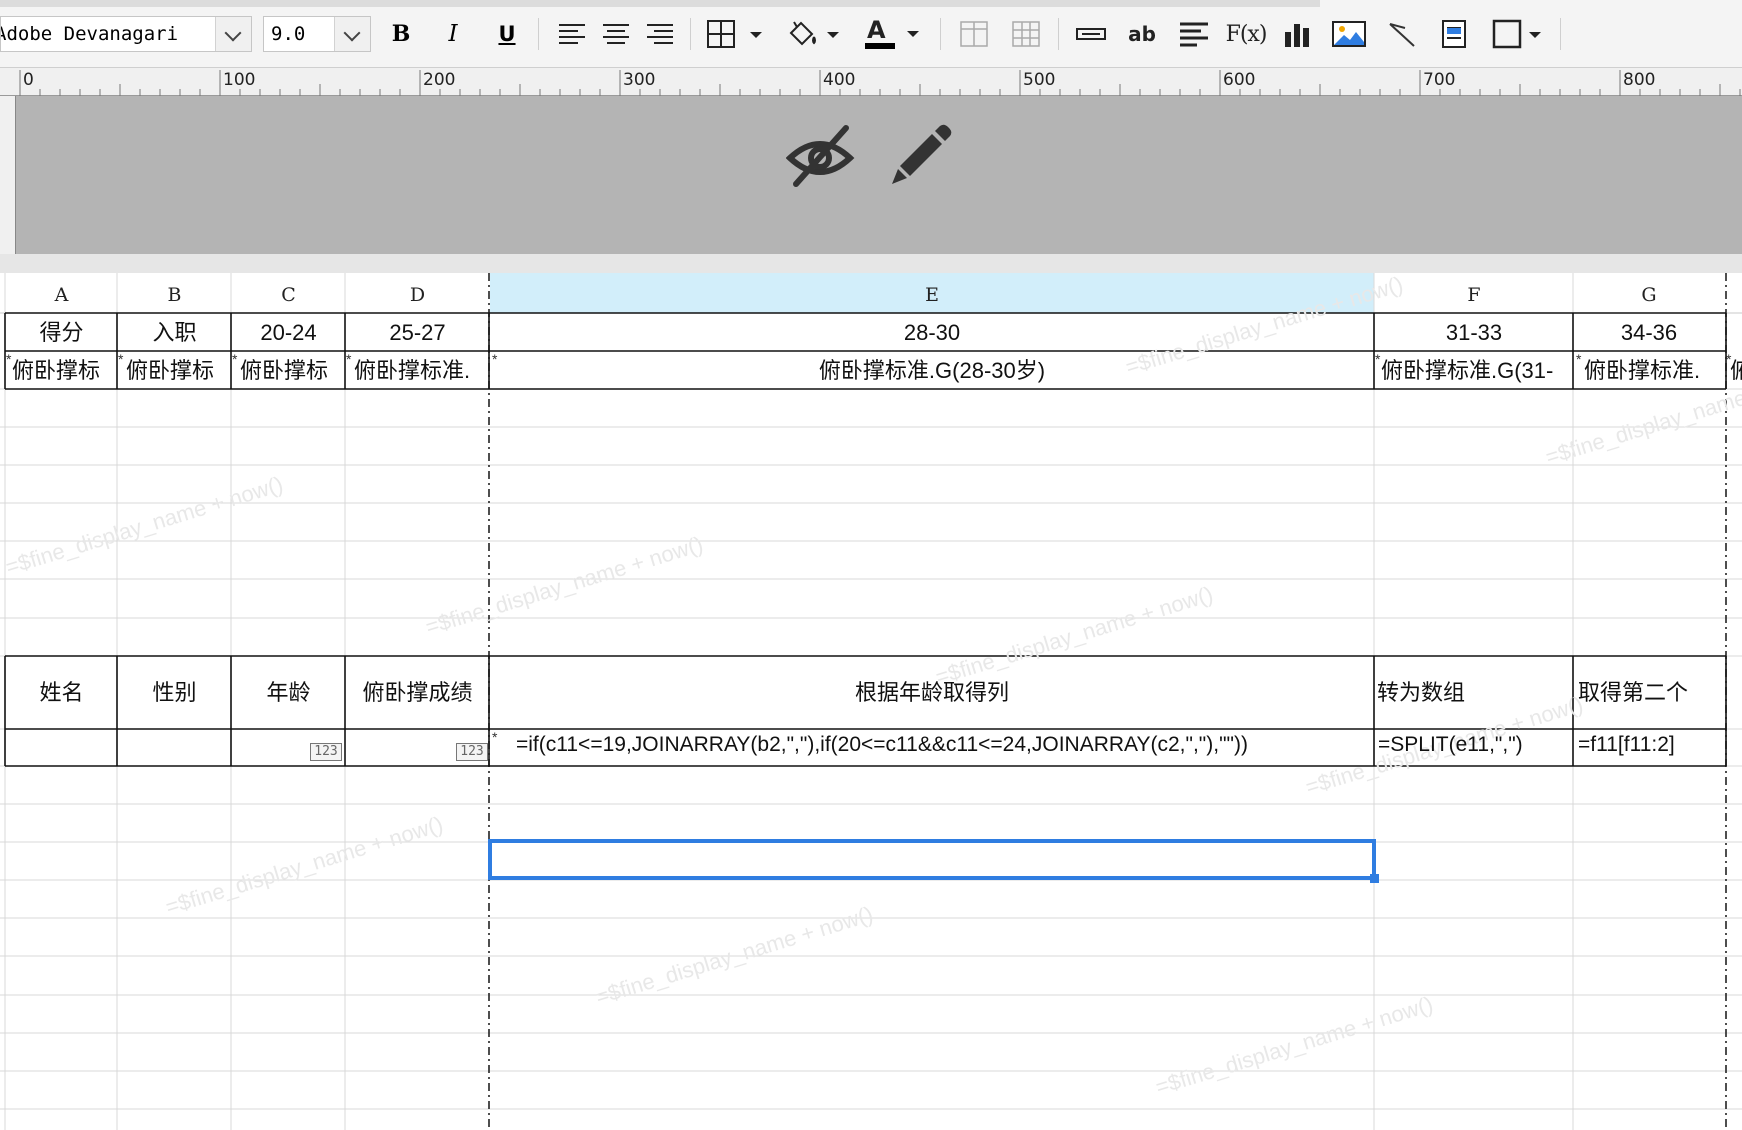 Image resolution: width=1742 pixels, height=1130 pixels. I want to click on cell-d2: 俯卧撑标准., so click(421, 370).